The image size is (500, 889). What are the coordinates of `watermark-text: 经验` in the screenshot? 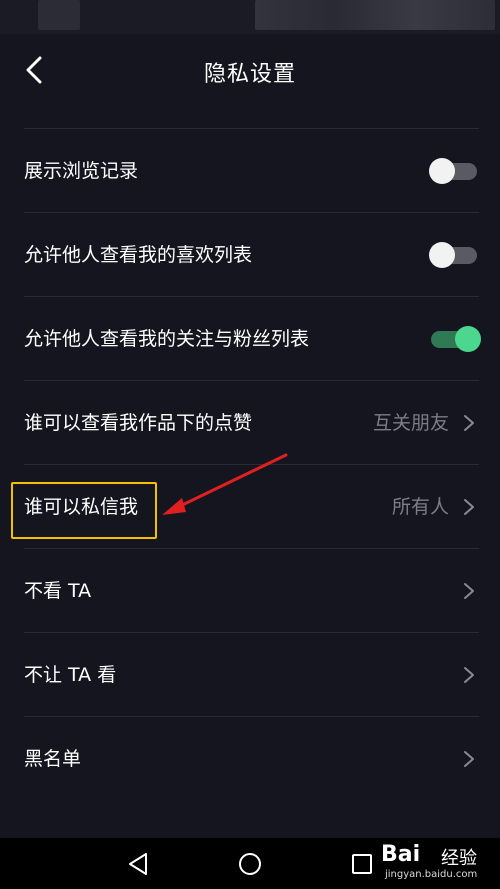 It's located at (459, 858).